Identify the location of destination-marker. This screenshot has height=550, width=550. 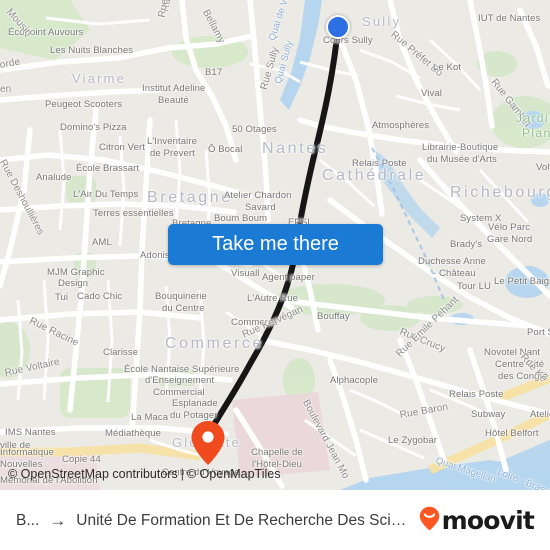
(208, 443).